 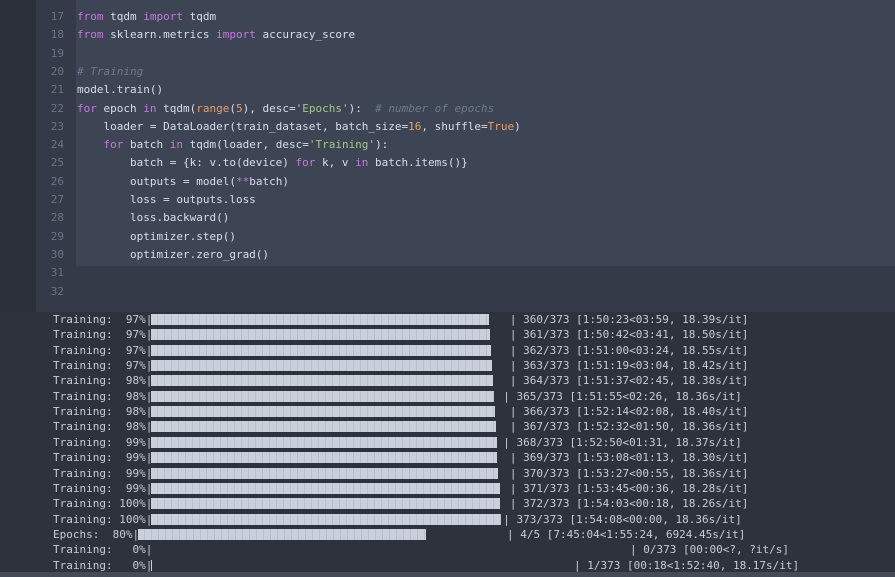 I want to click on progress-stats: | 372/373 [1:54:03<00:18, 18.26s/it], so click(x=626, y=504).